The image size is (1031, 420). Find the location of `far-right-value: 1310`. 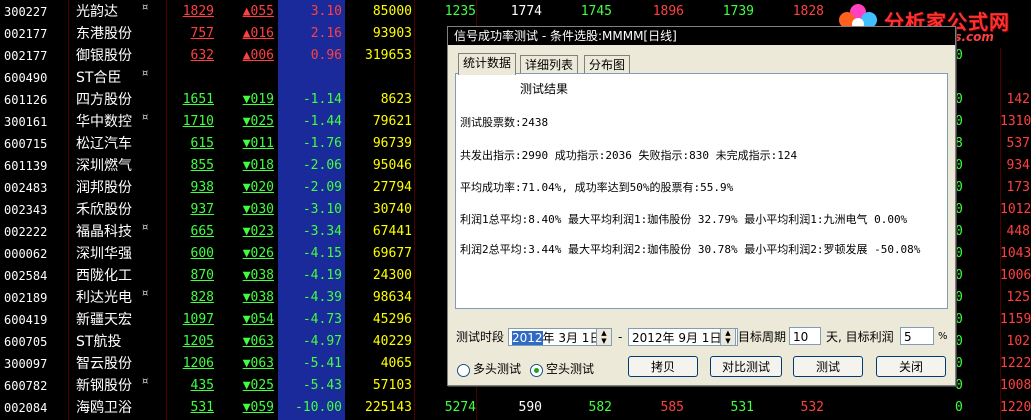

far-right-value: 1310 is located at coordinates (1015, 121).